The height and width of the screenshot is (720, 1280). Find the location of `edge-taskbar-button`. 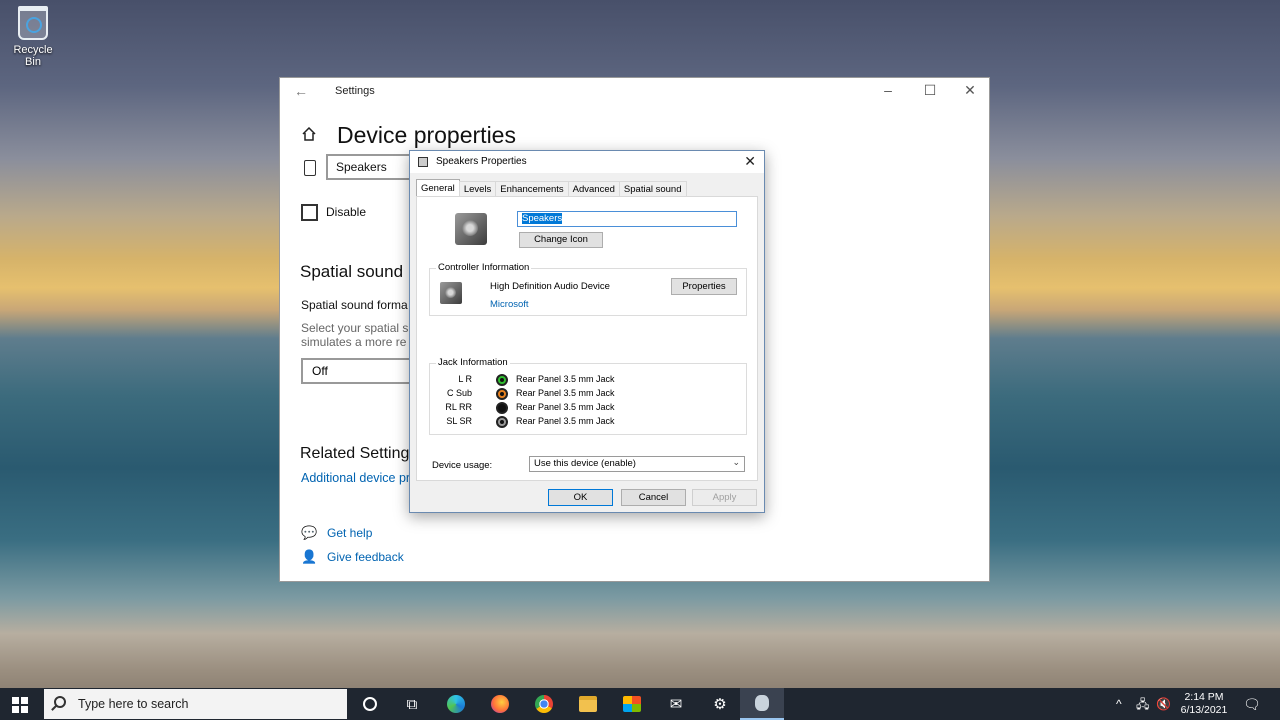

edge-taskbar-button is located at coordinates (456, 704).